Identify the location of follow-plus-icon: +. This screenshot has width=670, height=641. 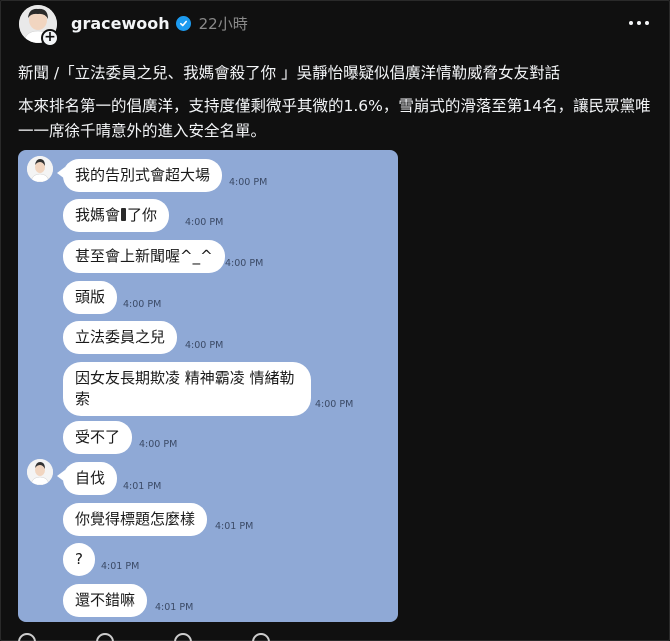
(50, 38).